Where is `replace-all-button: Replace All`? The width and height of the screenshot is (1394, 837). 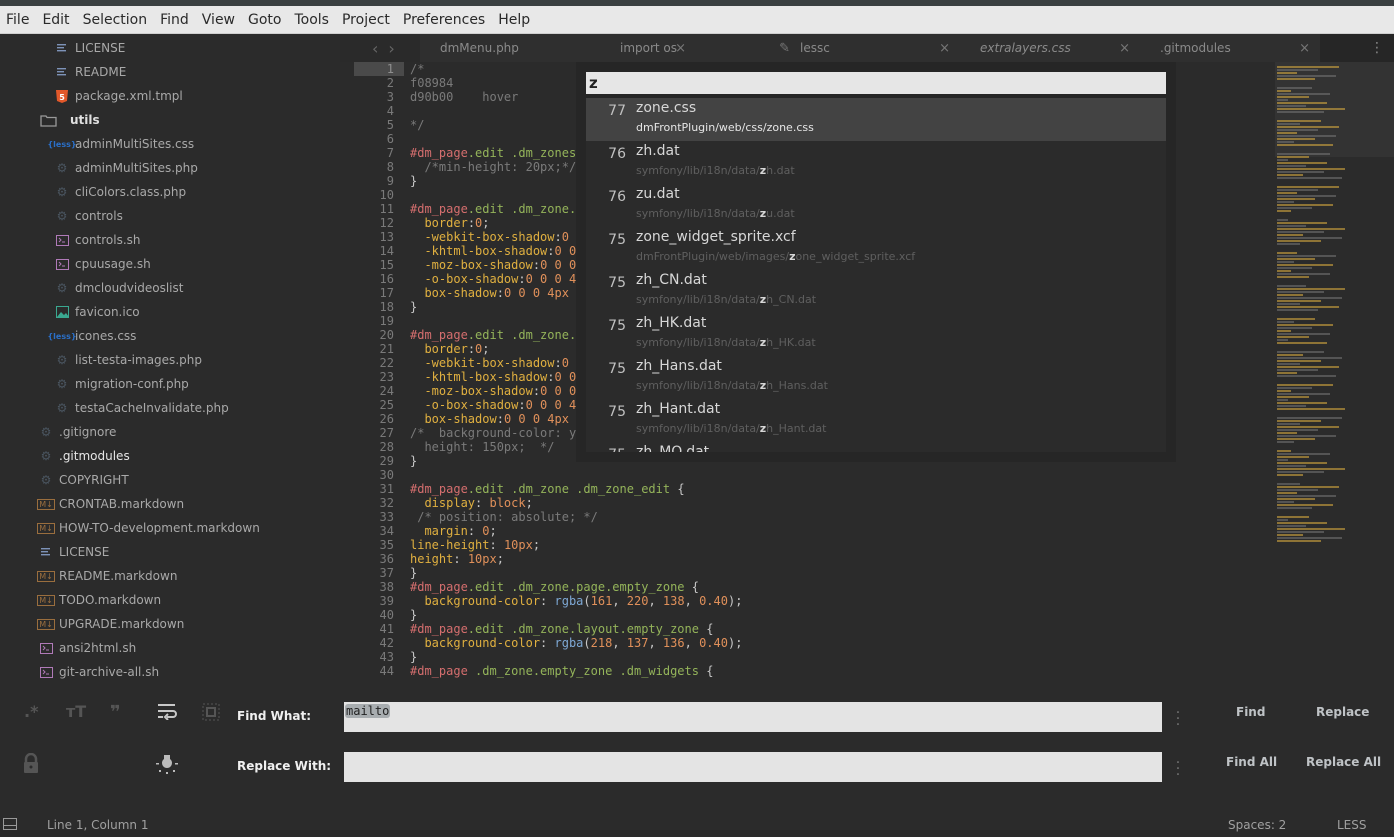 replace-all-button: Replace All is located at coordinates (1343, 762).